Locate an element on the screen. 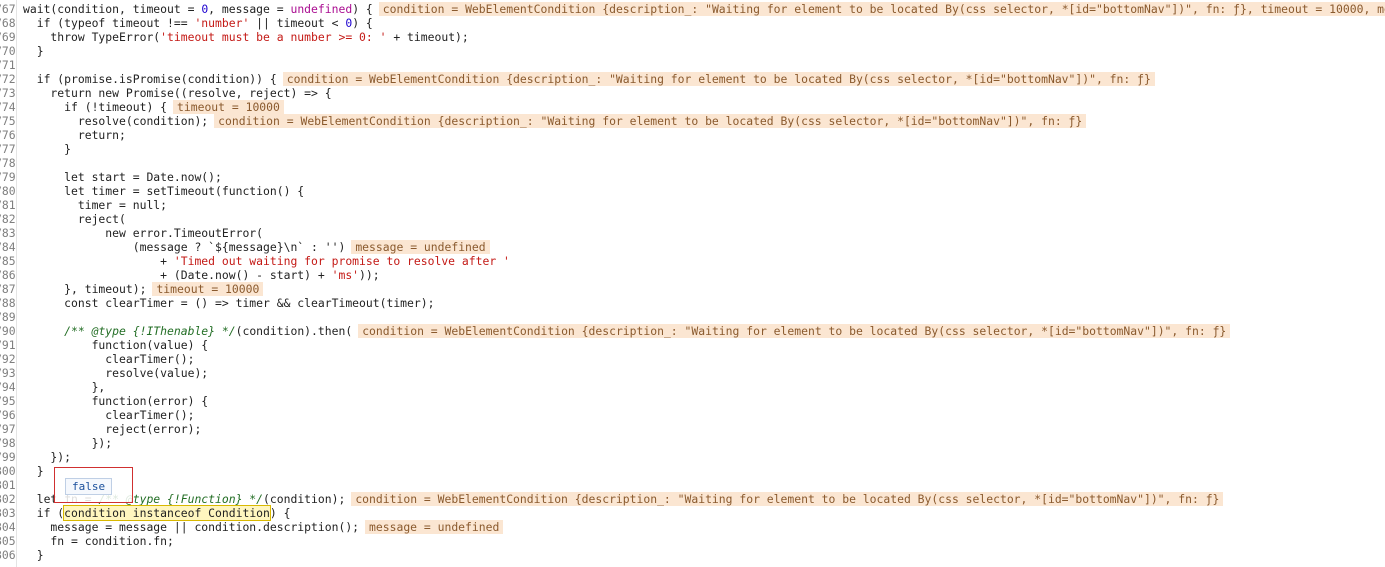 Image resolution: width=1385 pixels, height=567 pixels. line-number: 769 is located at coordinates (8, 37).